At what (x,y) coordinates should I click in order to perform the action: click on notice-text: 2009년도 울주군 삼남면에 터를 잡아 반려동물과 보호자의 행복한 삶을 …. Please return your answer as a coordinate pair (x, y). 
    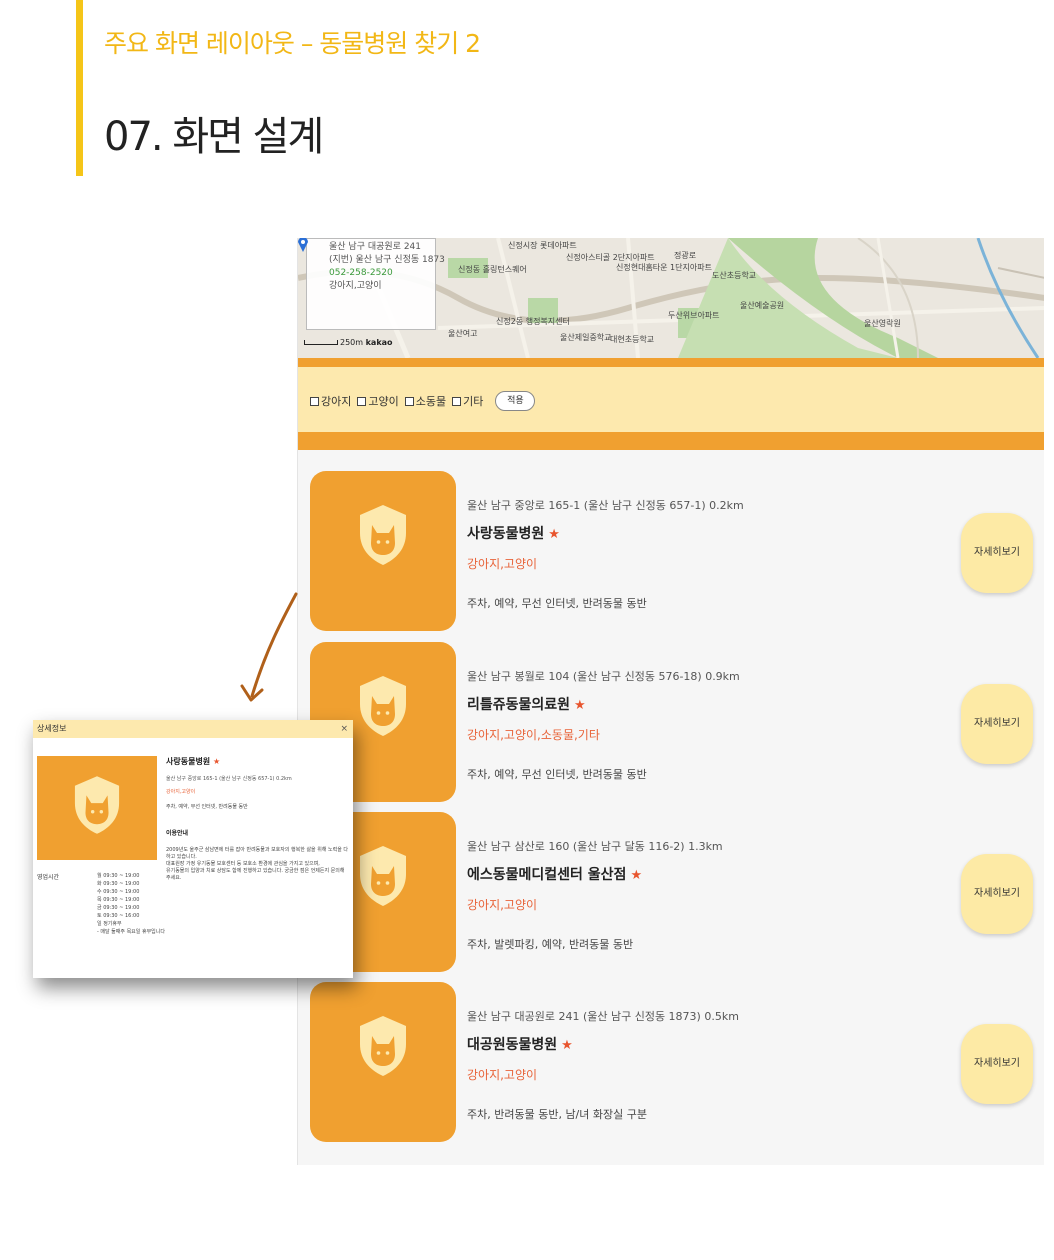
    Looking at the image, I should click on (258, 864).